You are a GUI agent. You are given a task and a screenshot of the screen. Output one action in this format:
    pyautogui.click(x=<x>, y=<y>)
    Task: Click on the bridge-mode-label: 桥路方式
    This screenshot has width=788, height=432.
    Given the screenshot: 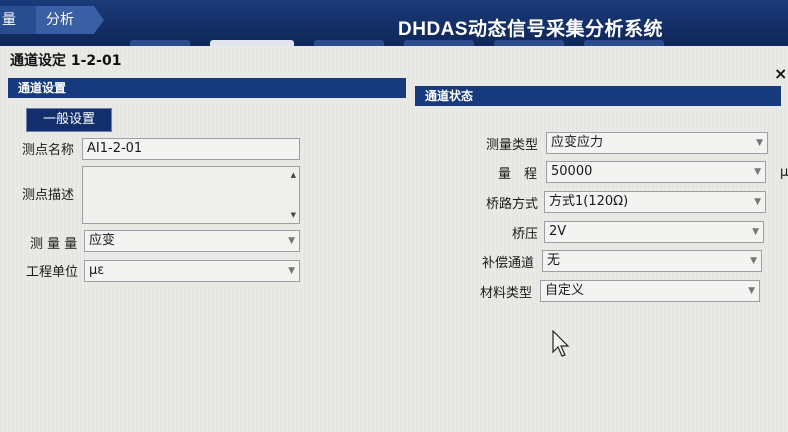 What is the action you would take?
    pyautogui.click(x=512, y=204)
    